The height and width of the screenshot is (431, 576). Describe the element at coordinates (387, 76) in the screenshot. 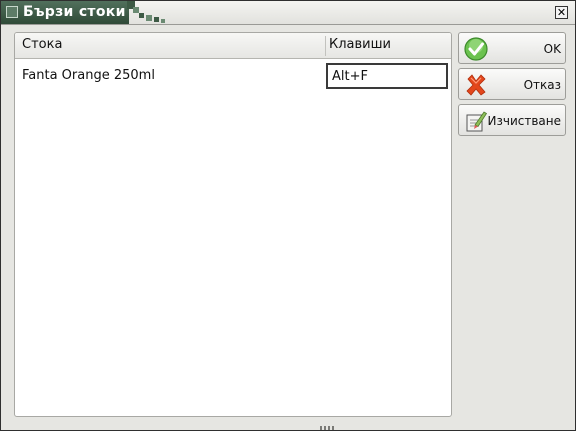

I see `shortcut-key-input` at that location.